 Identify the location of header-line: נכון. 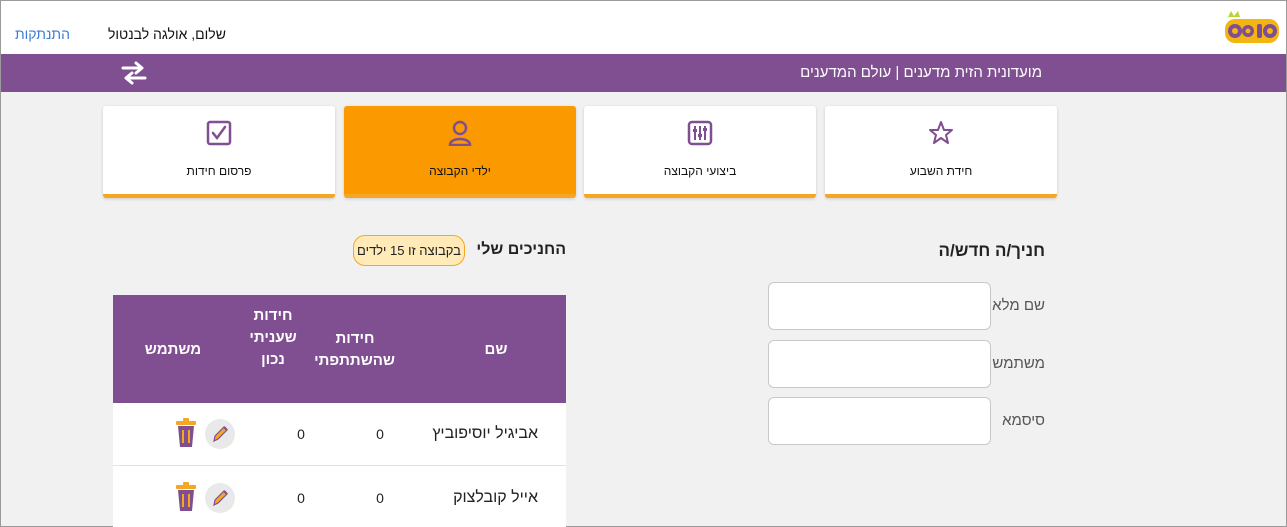
(273, 359).